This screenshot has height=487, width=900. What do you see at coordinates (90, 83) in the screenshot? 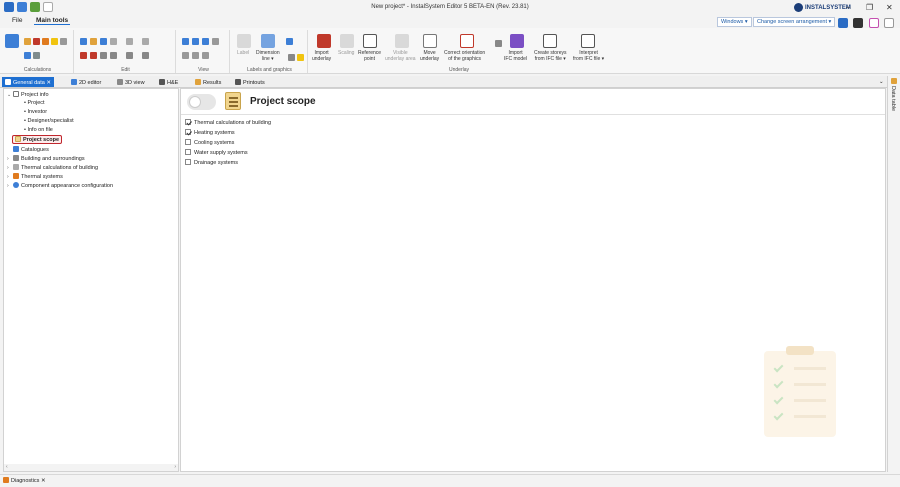
I see `tab-2d-editor-label: 2D editor` at bounding box center [90, 83].